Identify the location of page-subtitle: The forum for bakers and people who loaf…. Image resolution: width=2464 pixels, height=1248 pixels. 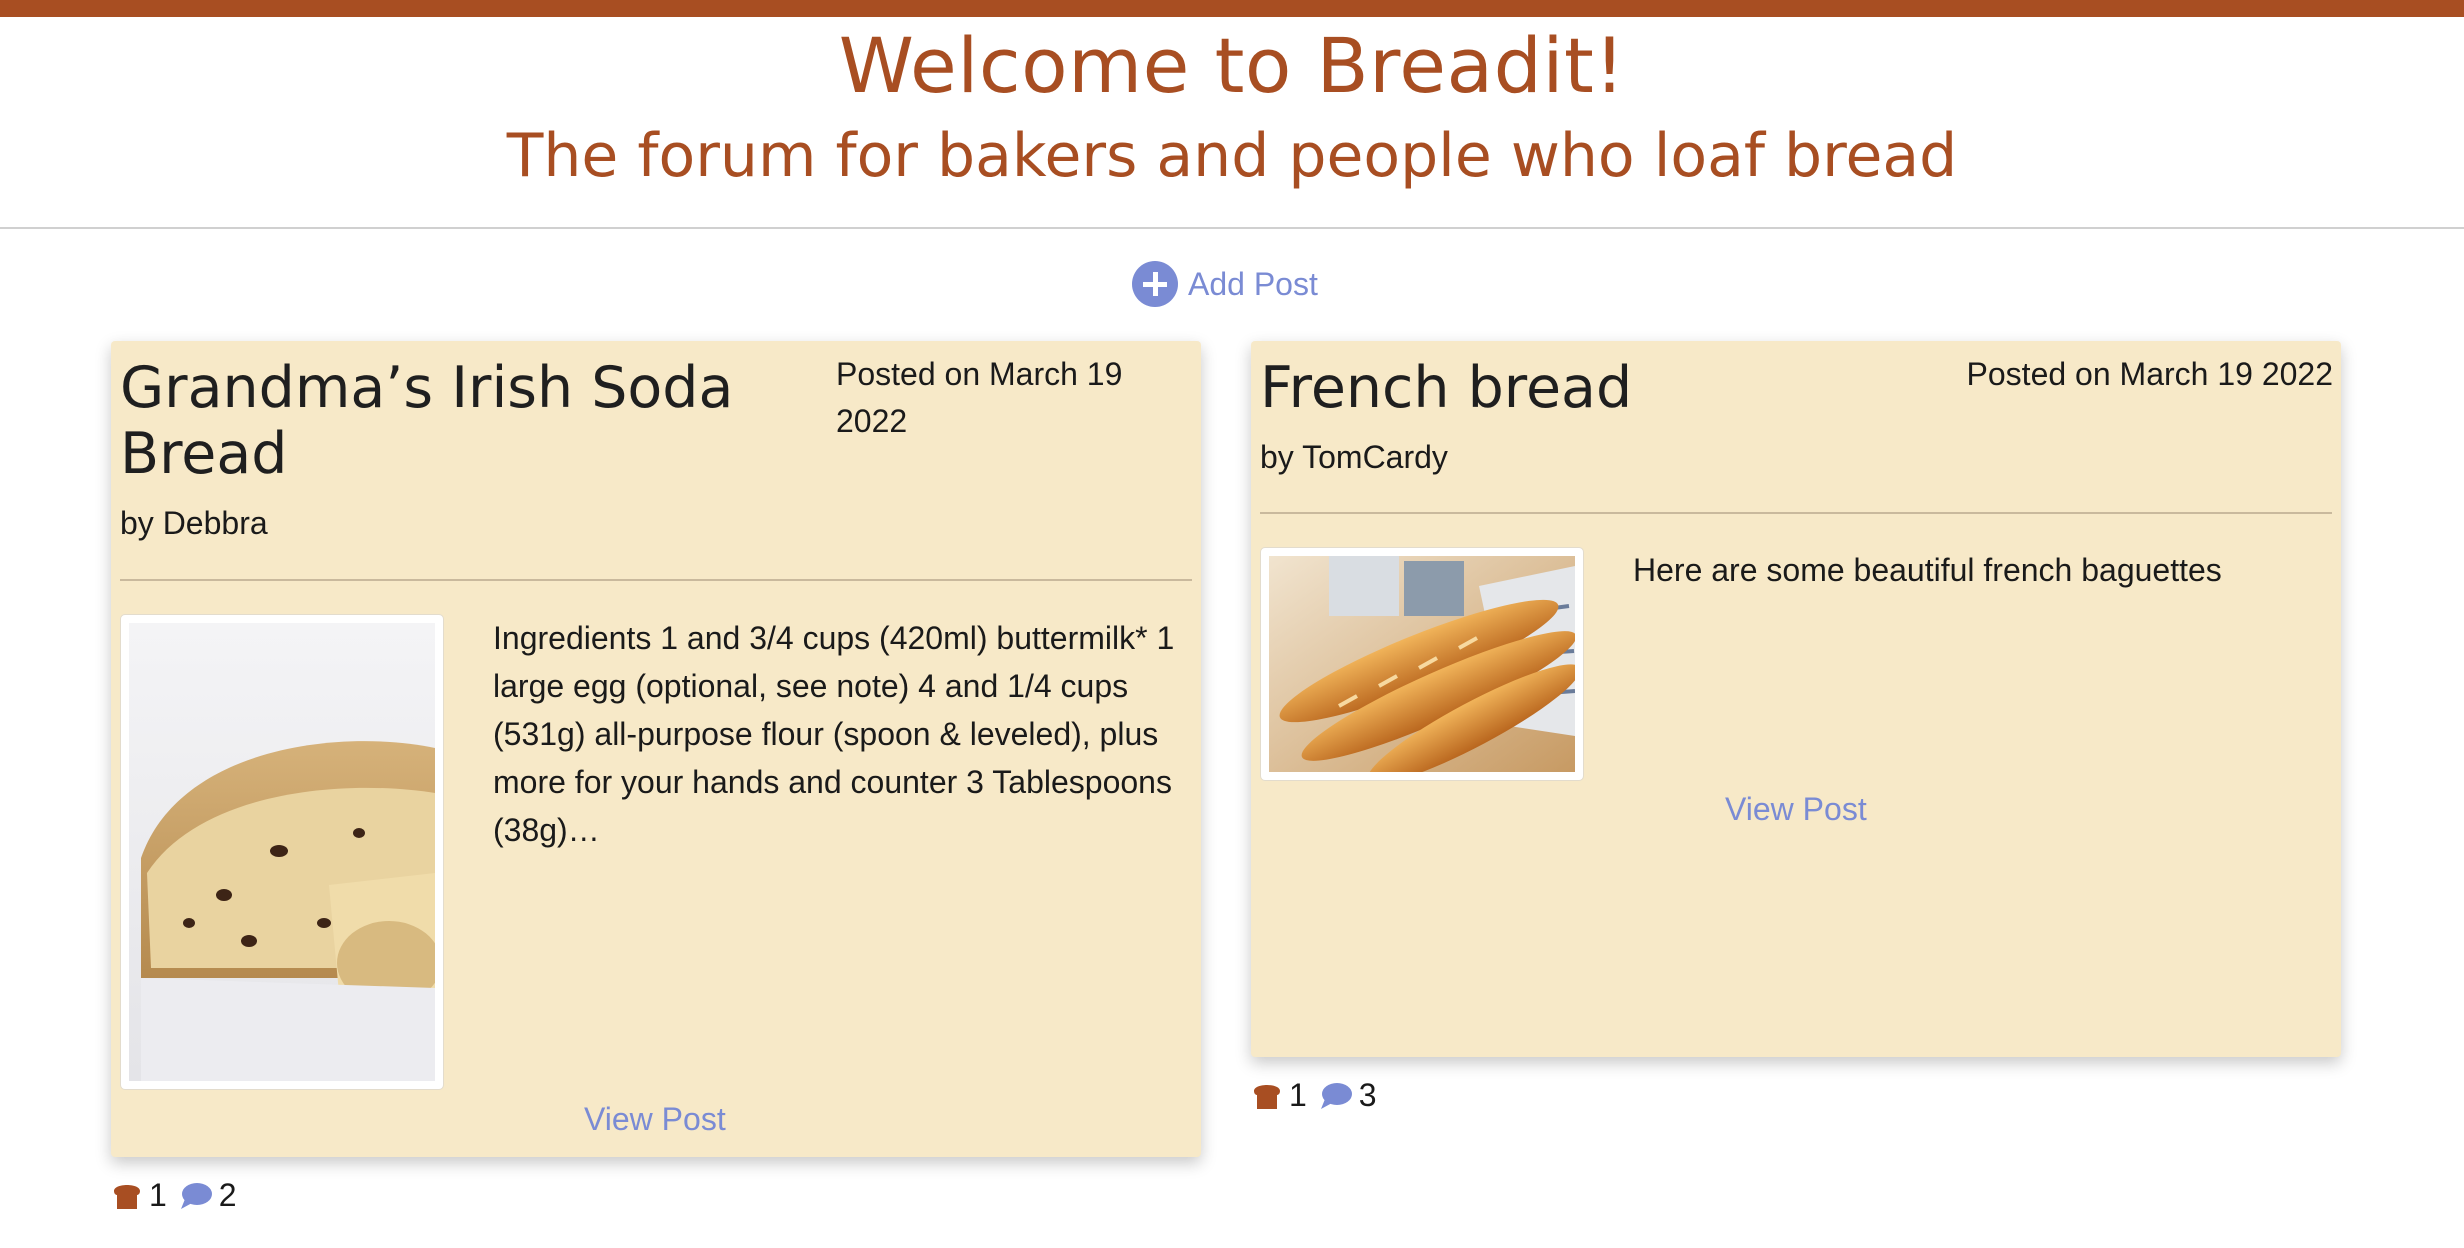
(1232, 156).